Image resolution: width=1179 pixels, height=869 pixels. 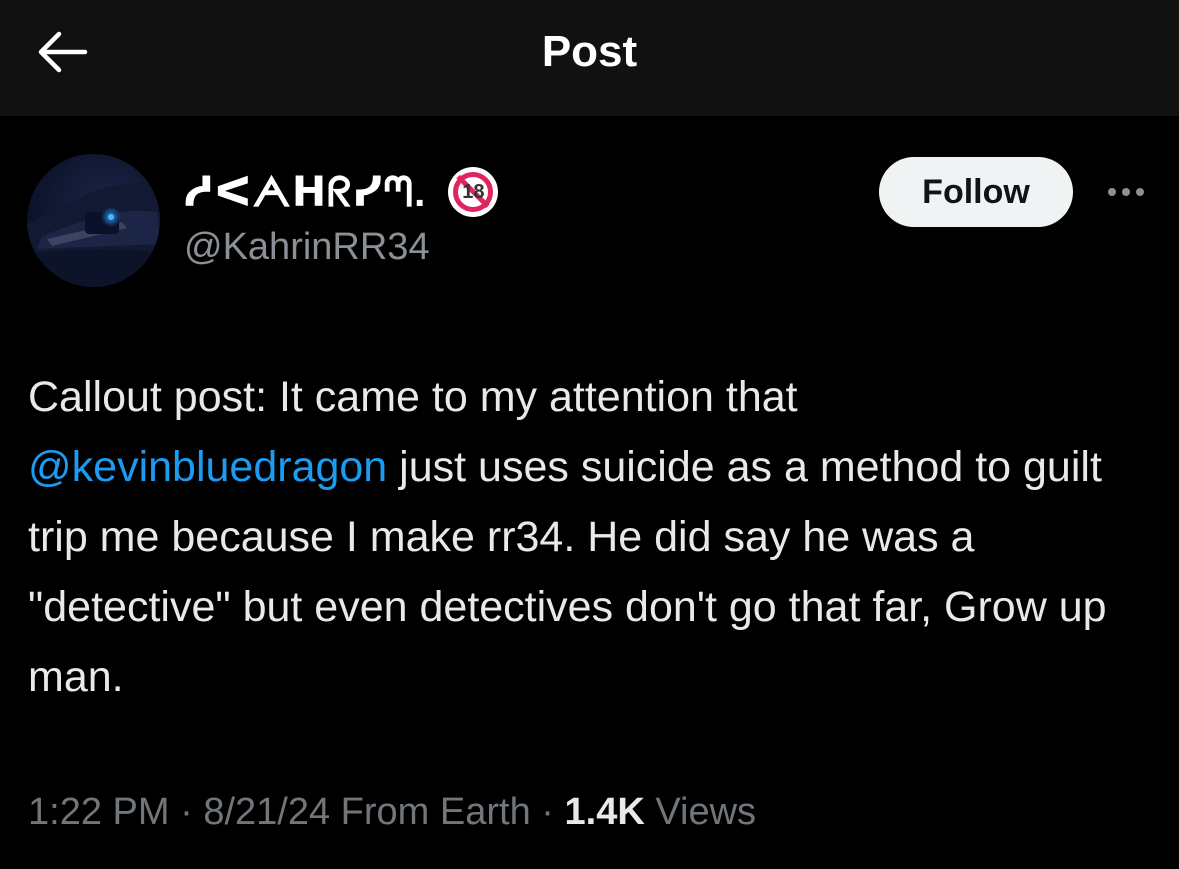 What do you see at coordinates (266, 812) in the screenshot?
I see `post-date: 8/21/24` at bounding box center [266, 812].